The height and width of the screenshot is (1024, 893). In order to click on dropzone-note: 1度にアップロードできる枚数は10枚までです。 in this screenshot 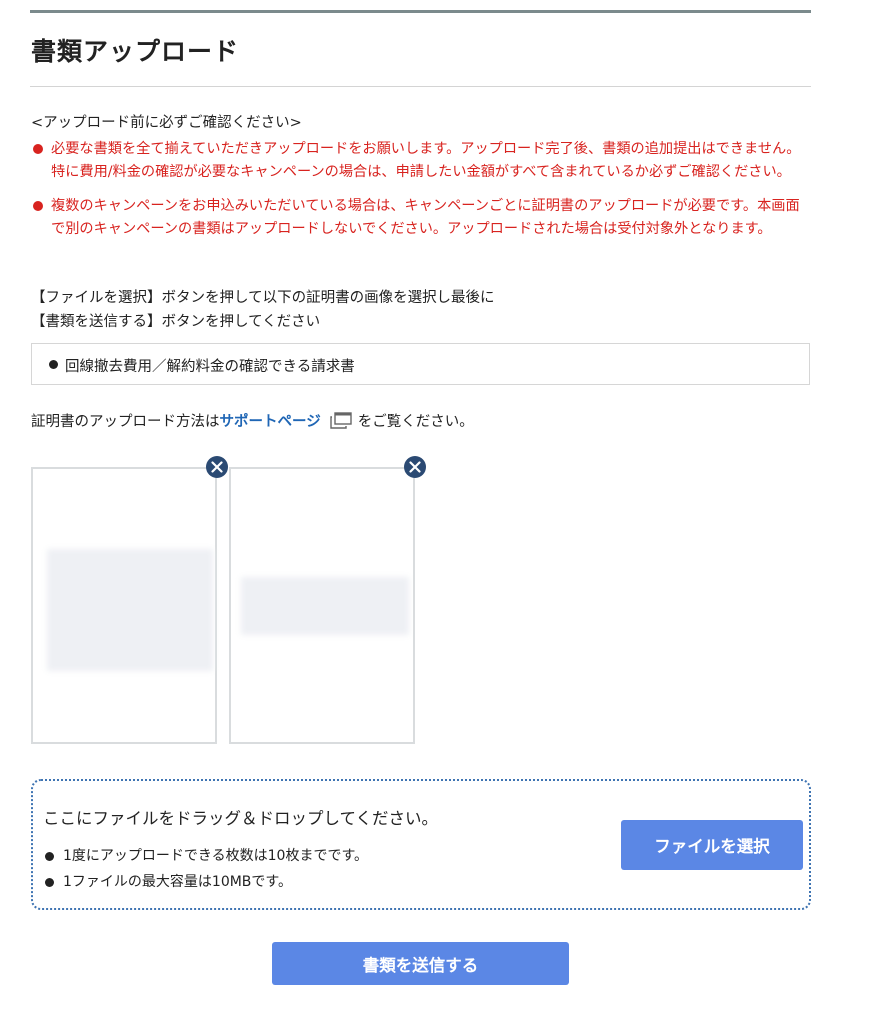, I will do `click(205, 856)`.